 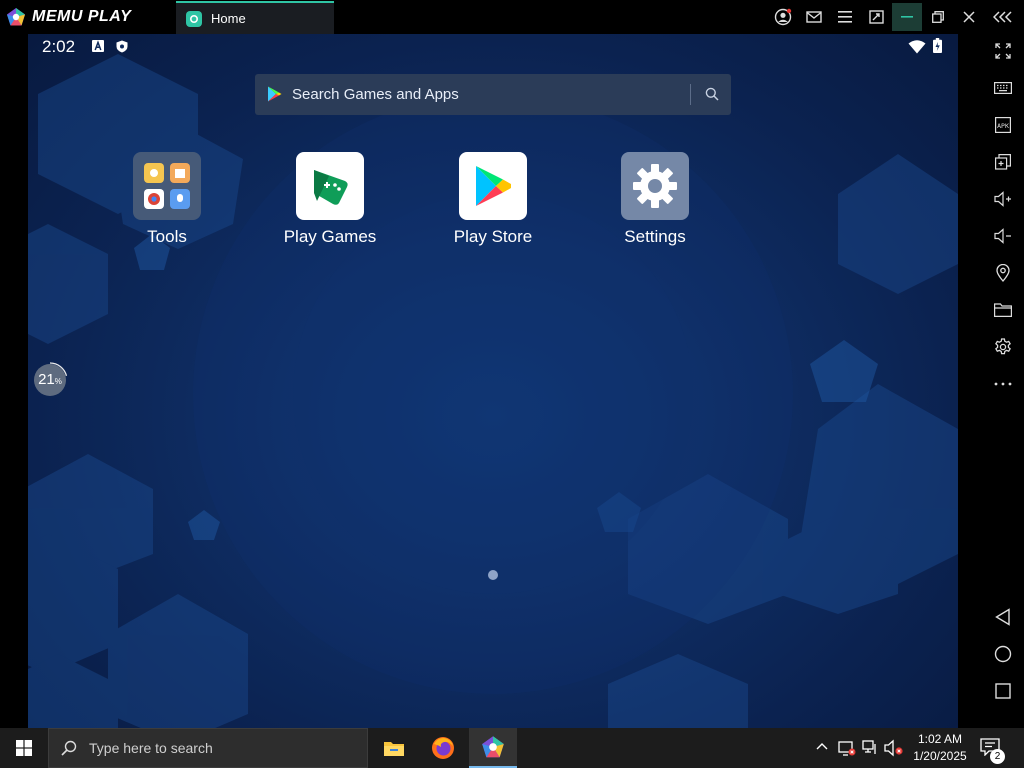 What do you see at coordinates (493, 236) in the screenshot?
I see `app-play-store-label: Play Store` at bounding box center [493, 236].